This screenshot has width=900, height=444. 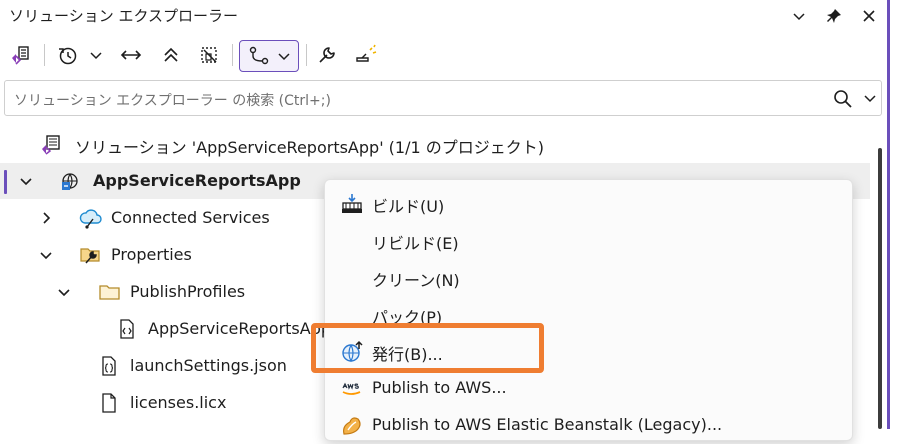 I want to click on menu-item-clean: クリーン(N), so click(x=588, y=278).